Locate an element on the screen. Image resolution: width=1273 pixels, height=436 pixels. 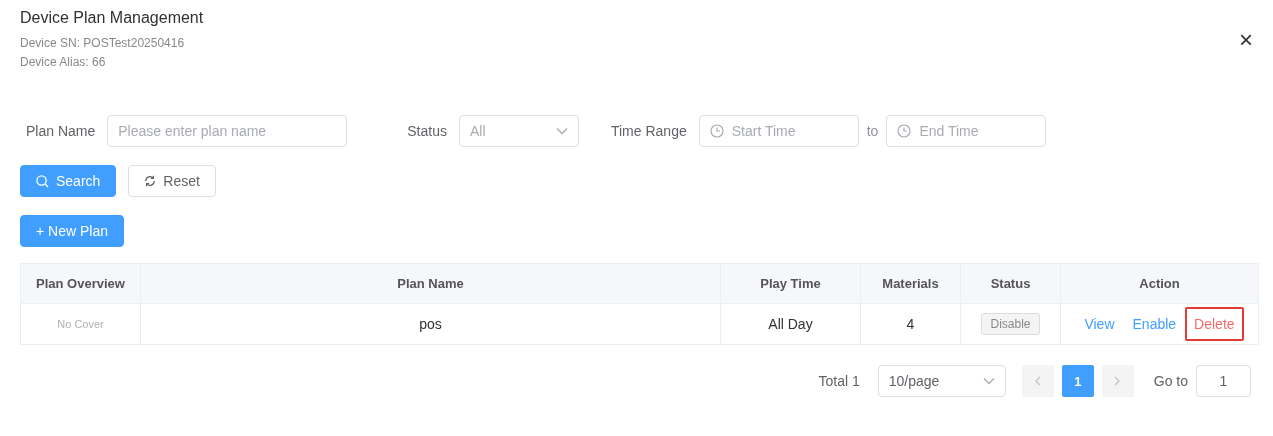
input-field: Please enter plan name is located at coordinates (227, 131).